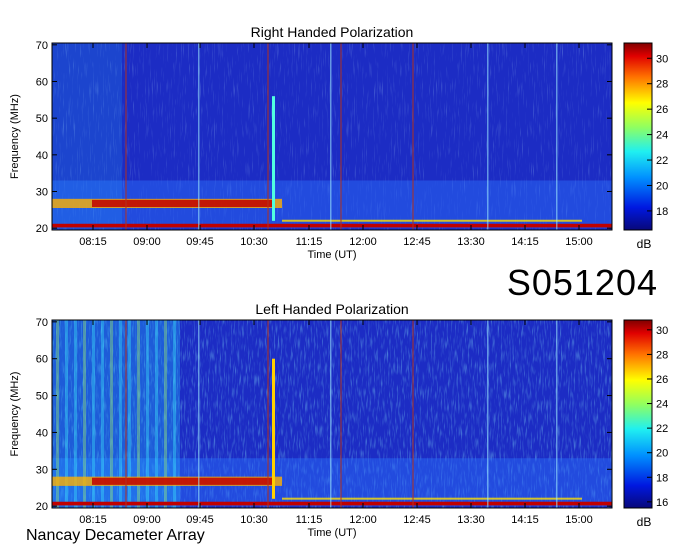  What do you see at coordinates (115, 535) in the screenshot?
I see `instrument-name: Nancay Decameter Array` at bounding box center [115, 535].